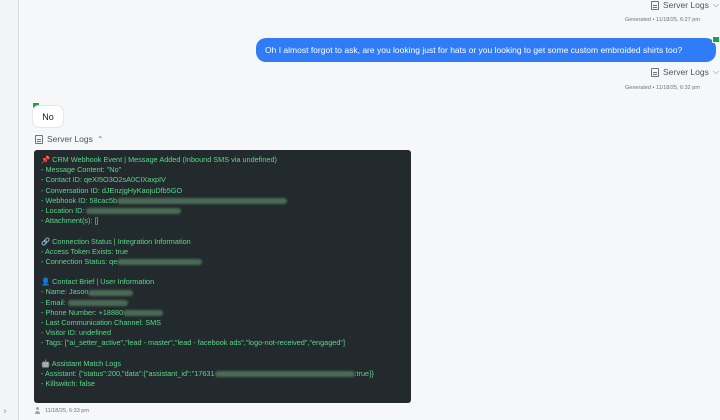  I want to click on log-line: - Location ID:, so click(222, 211).